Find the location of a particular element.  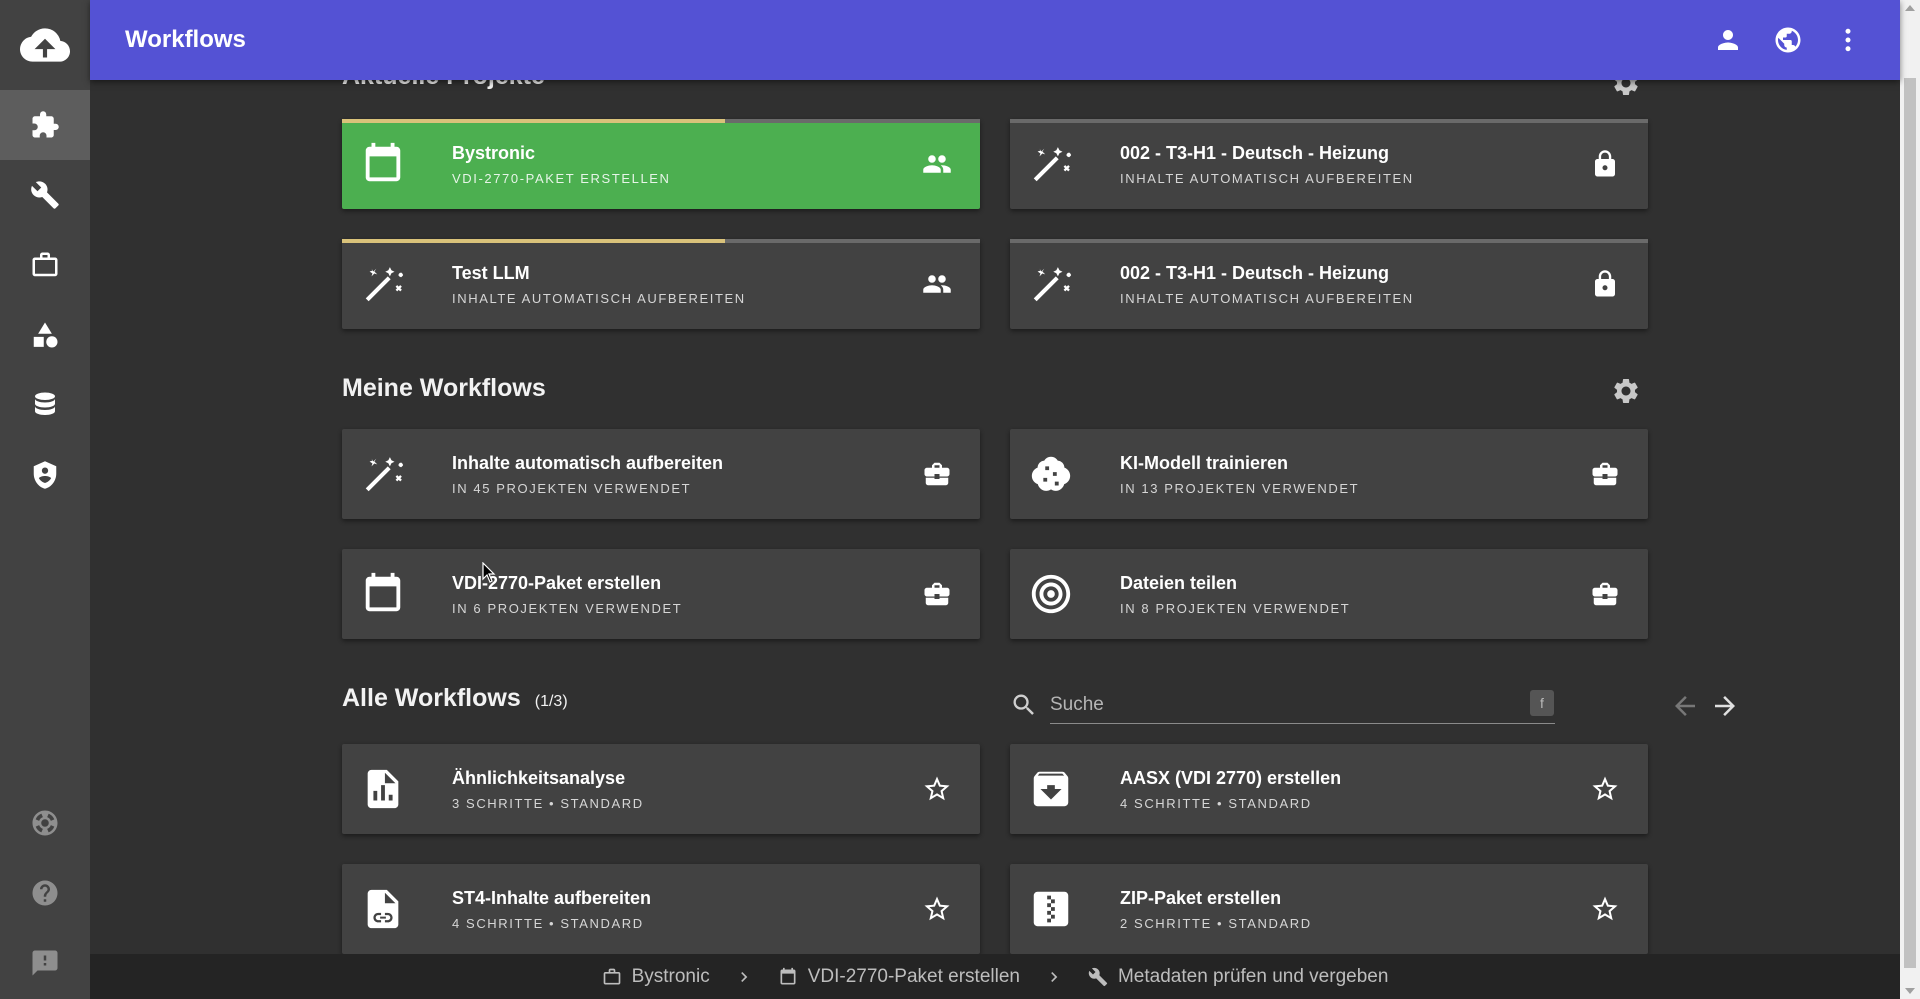

puzzle-icon is located at coordinates (45, 125).